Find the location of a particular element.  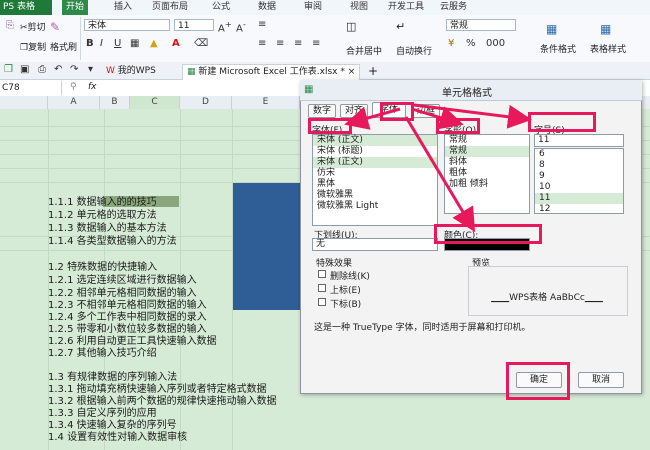

preview-text: ____WPS表格 AaBbCc____ is located at coordinates (547, 298).